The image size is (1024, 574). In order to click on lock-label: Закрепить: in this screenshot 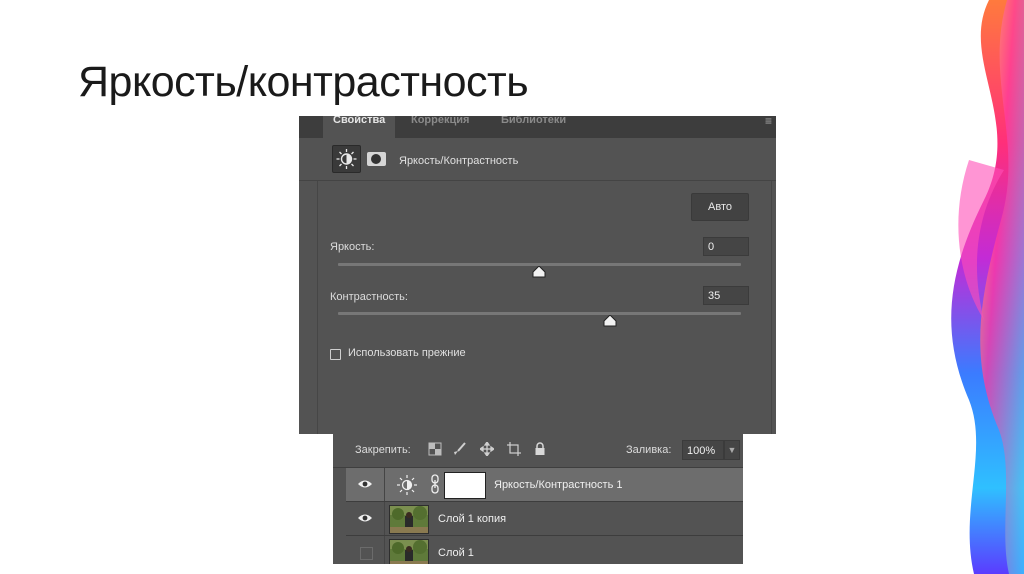, I will do `click(383, 450)`.